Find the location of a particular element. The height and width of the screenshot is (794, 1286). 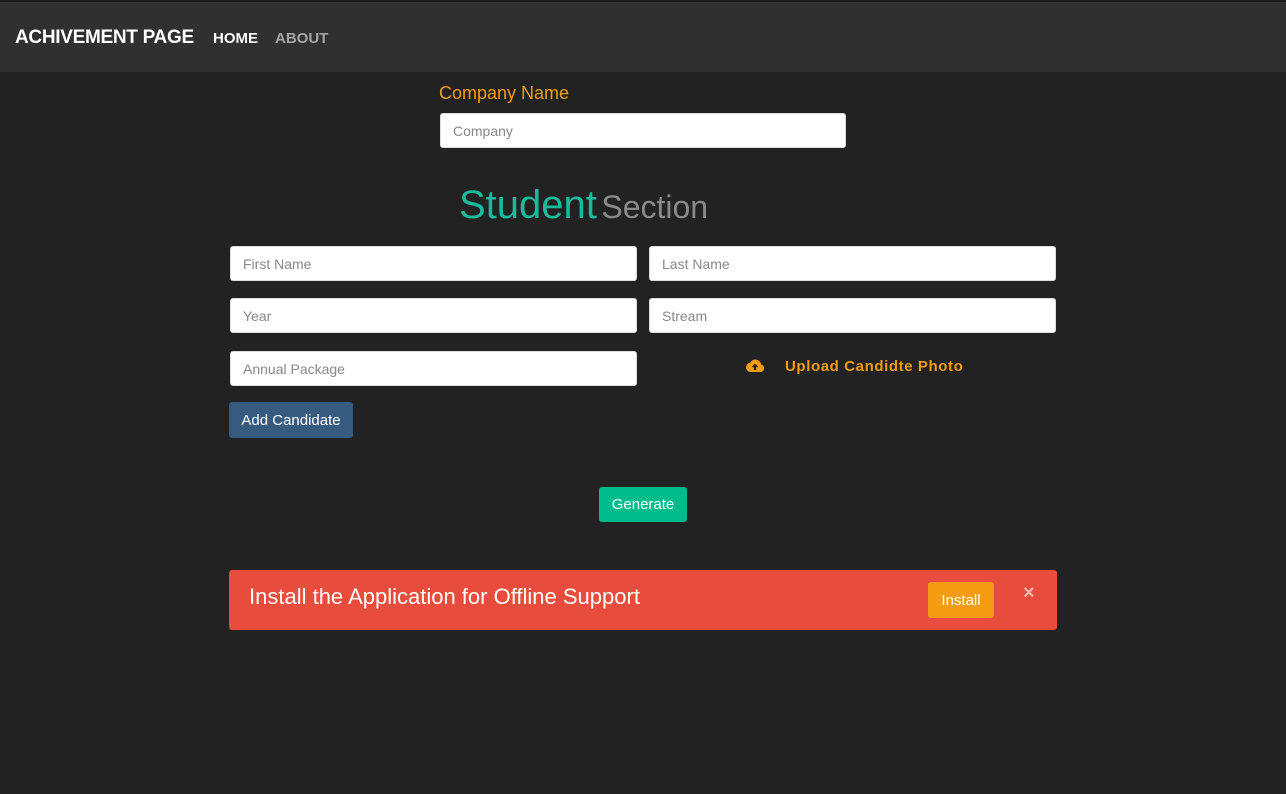

last-name-input is located at coordinates (852, 263).